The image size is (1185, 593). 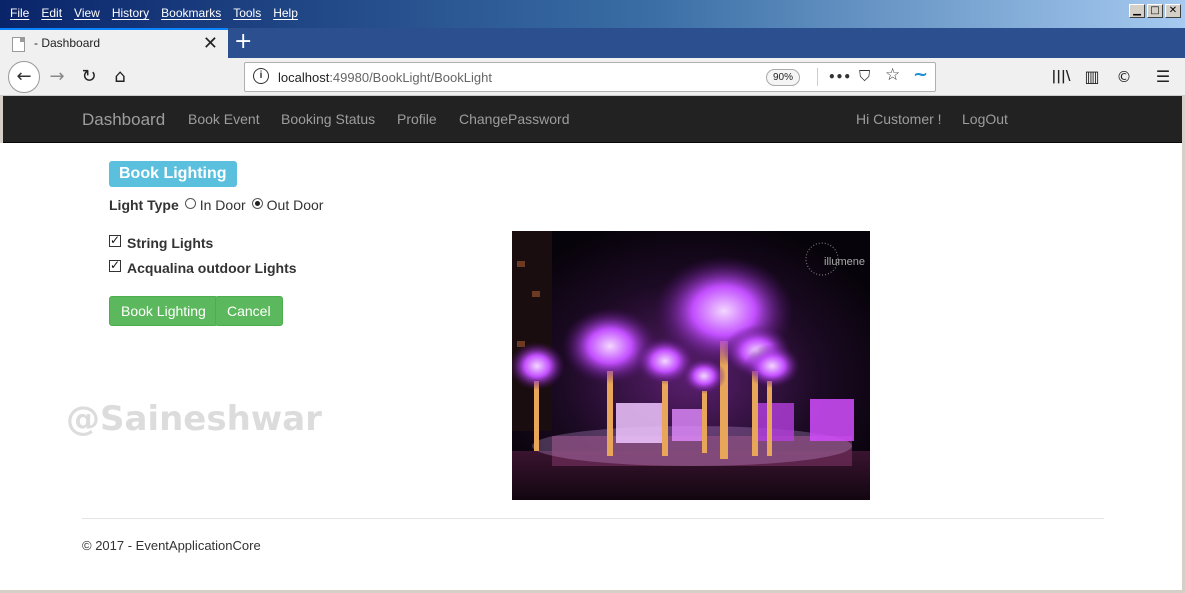 What do you see at coordinates (144, 205) in the screenshot?
I see `light-type-label: Light Type` at bounding box center [144, 205].